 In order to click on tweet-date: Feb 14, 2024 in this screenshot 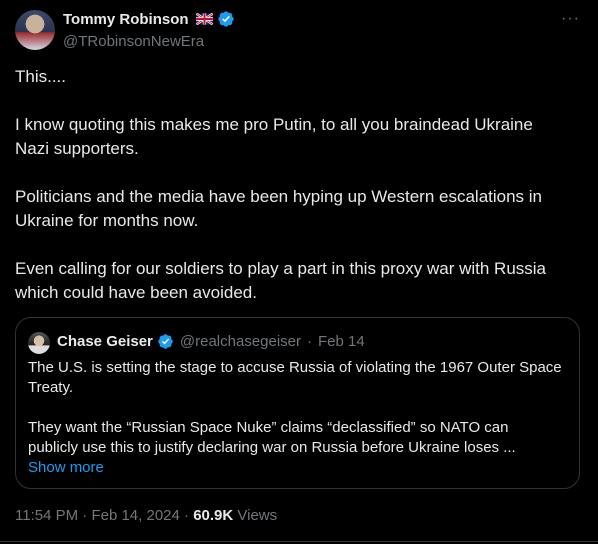, I will do `click(135, 515)`.